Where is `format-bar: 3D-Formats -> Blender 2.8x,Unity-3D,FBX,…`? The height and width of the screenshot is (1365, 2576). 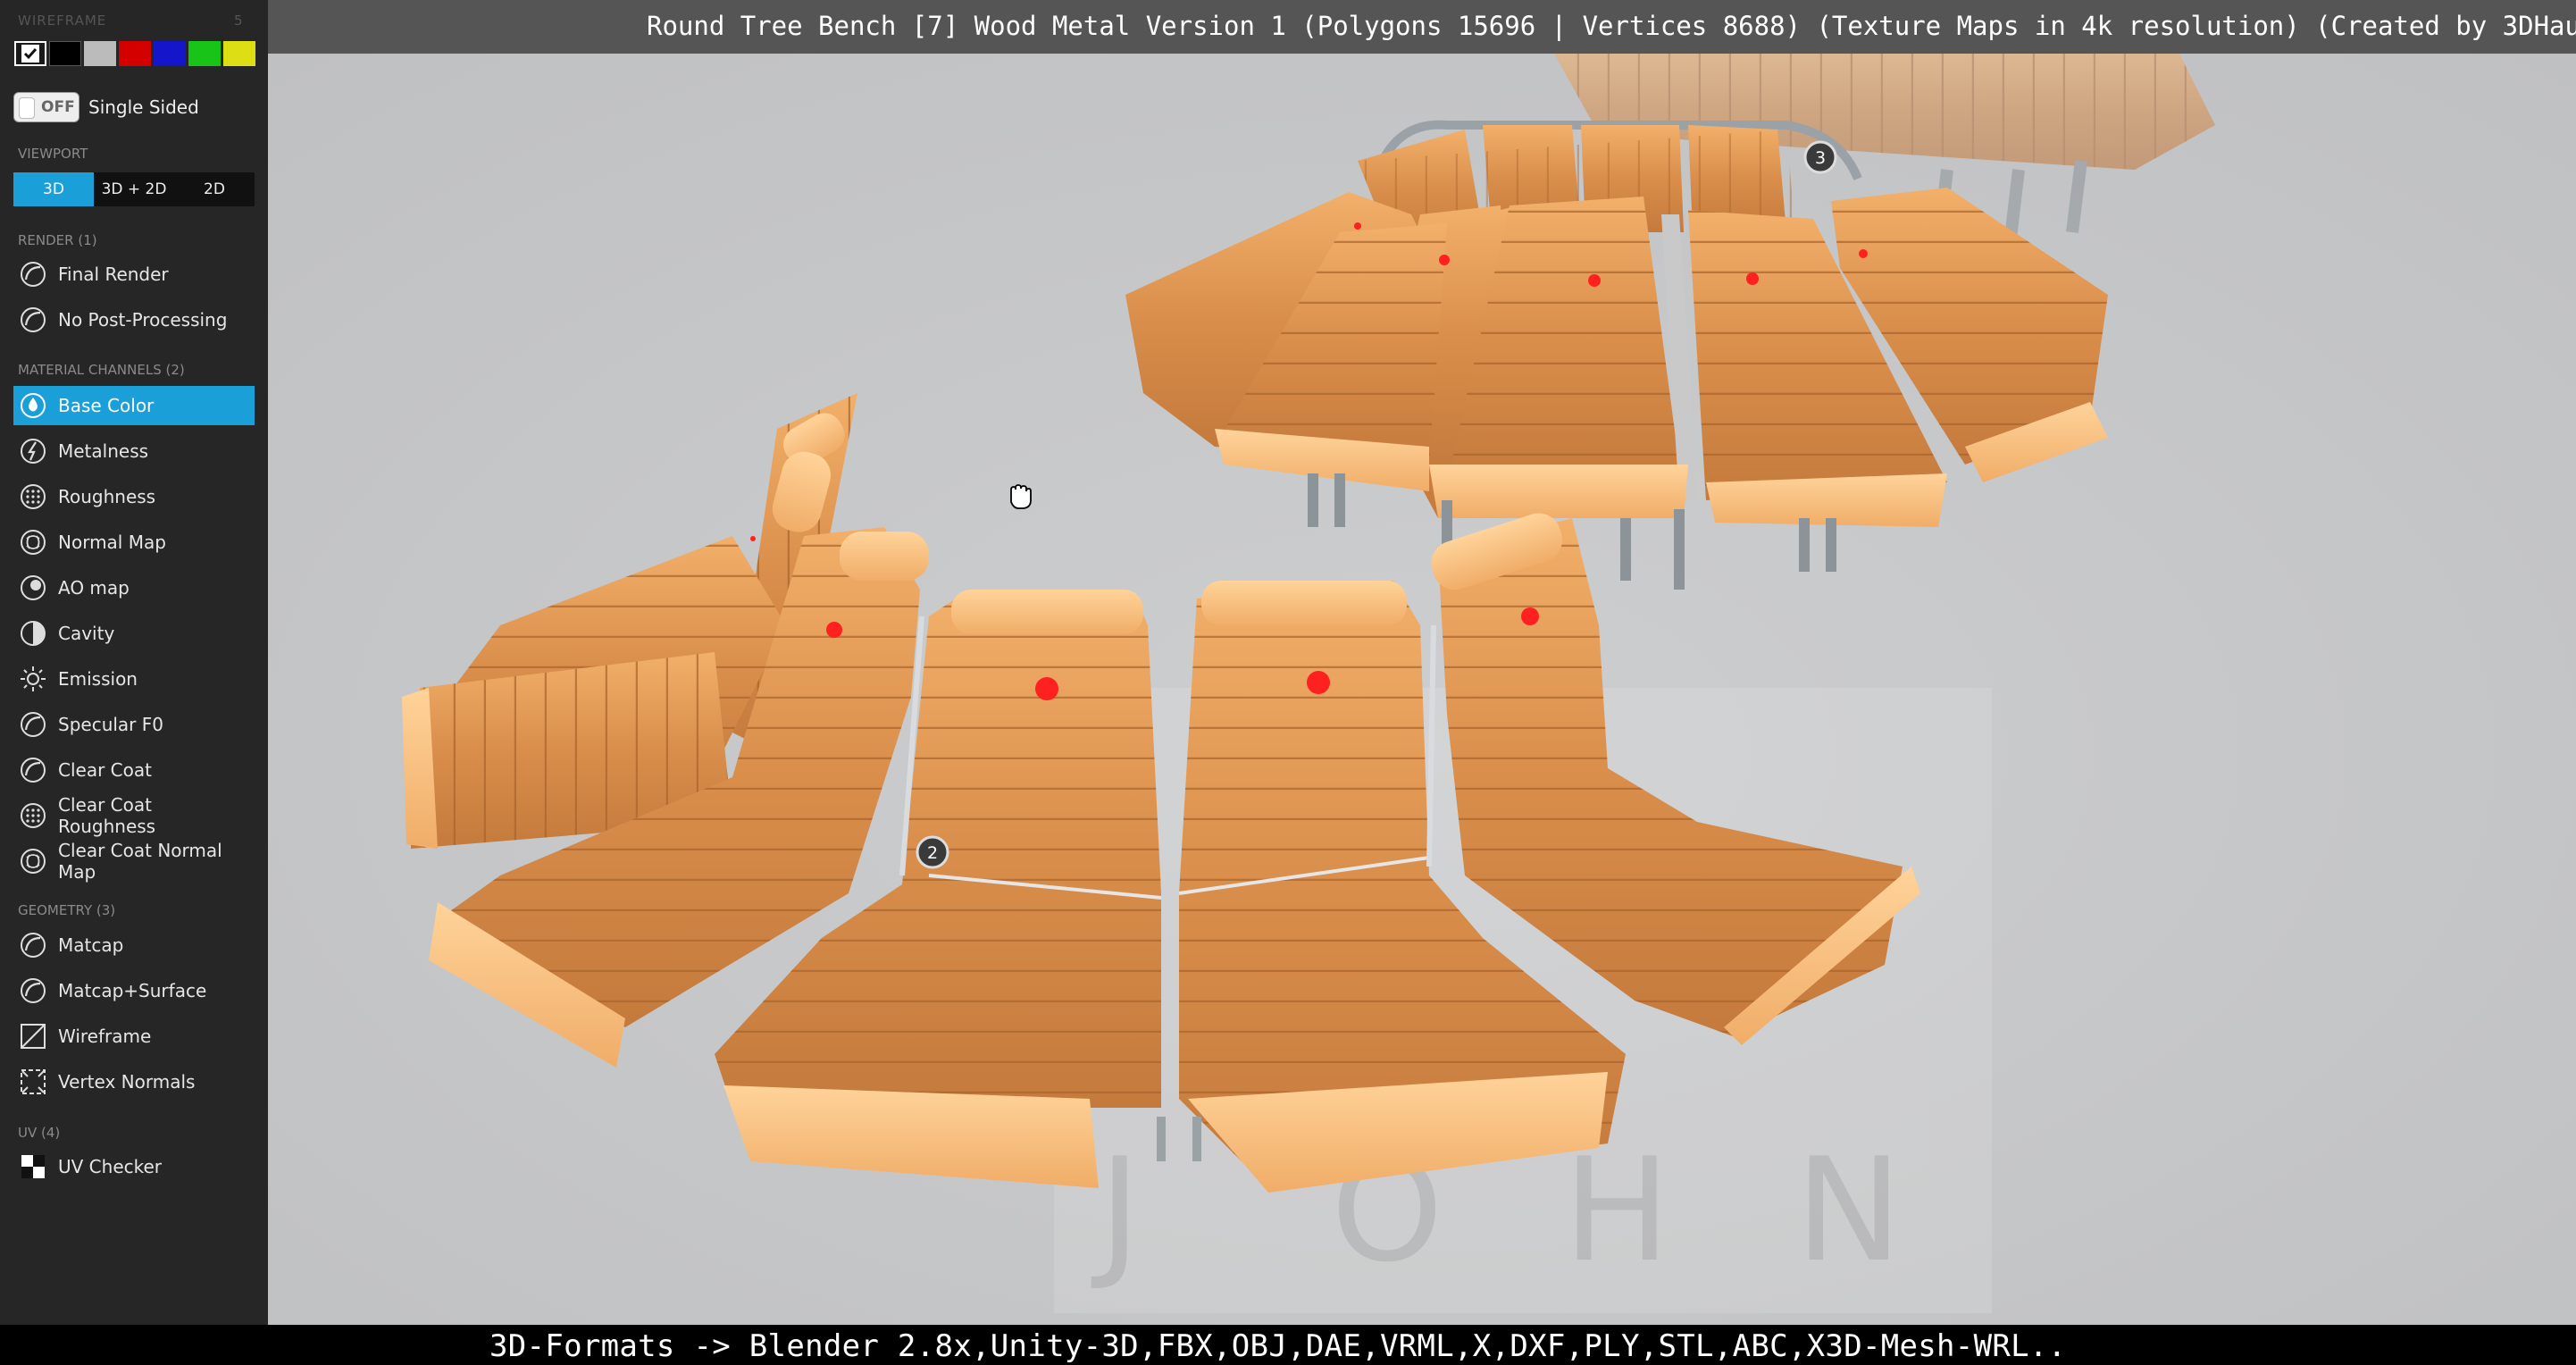 format-bar: 3D-Formats -> Blender 2.8x,Unity-3D,FBX,… is located at coordinates (1288, 1345).